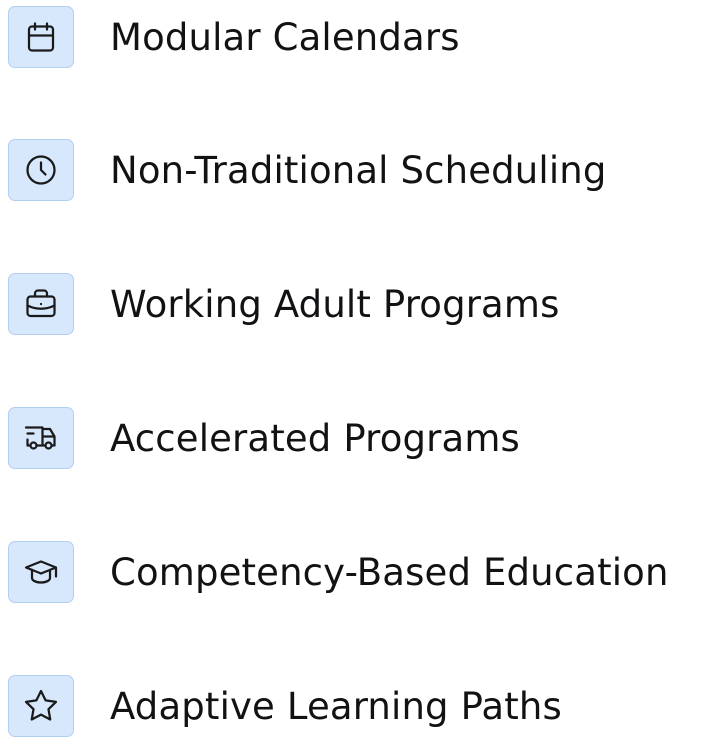 The image size is (724, 741). I want to click on feature-label: Accelerated Programs, so click(315, 438).